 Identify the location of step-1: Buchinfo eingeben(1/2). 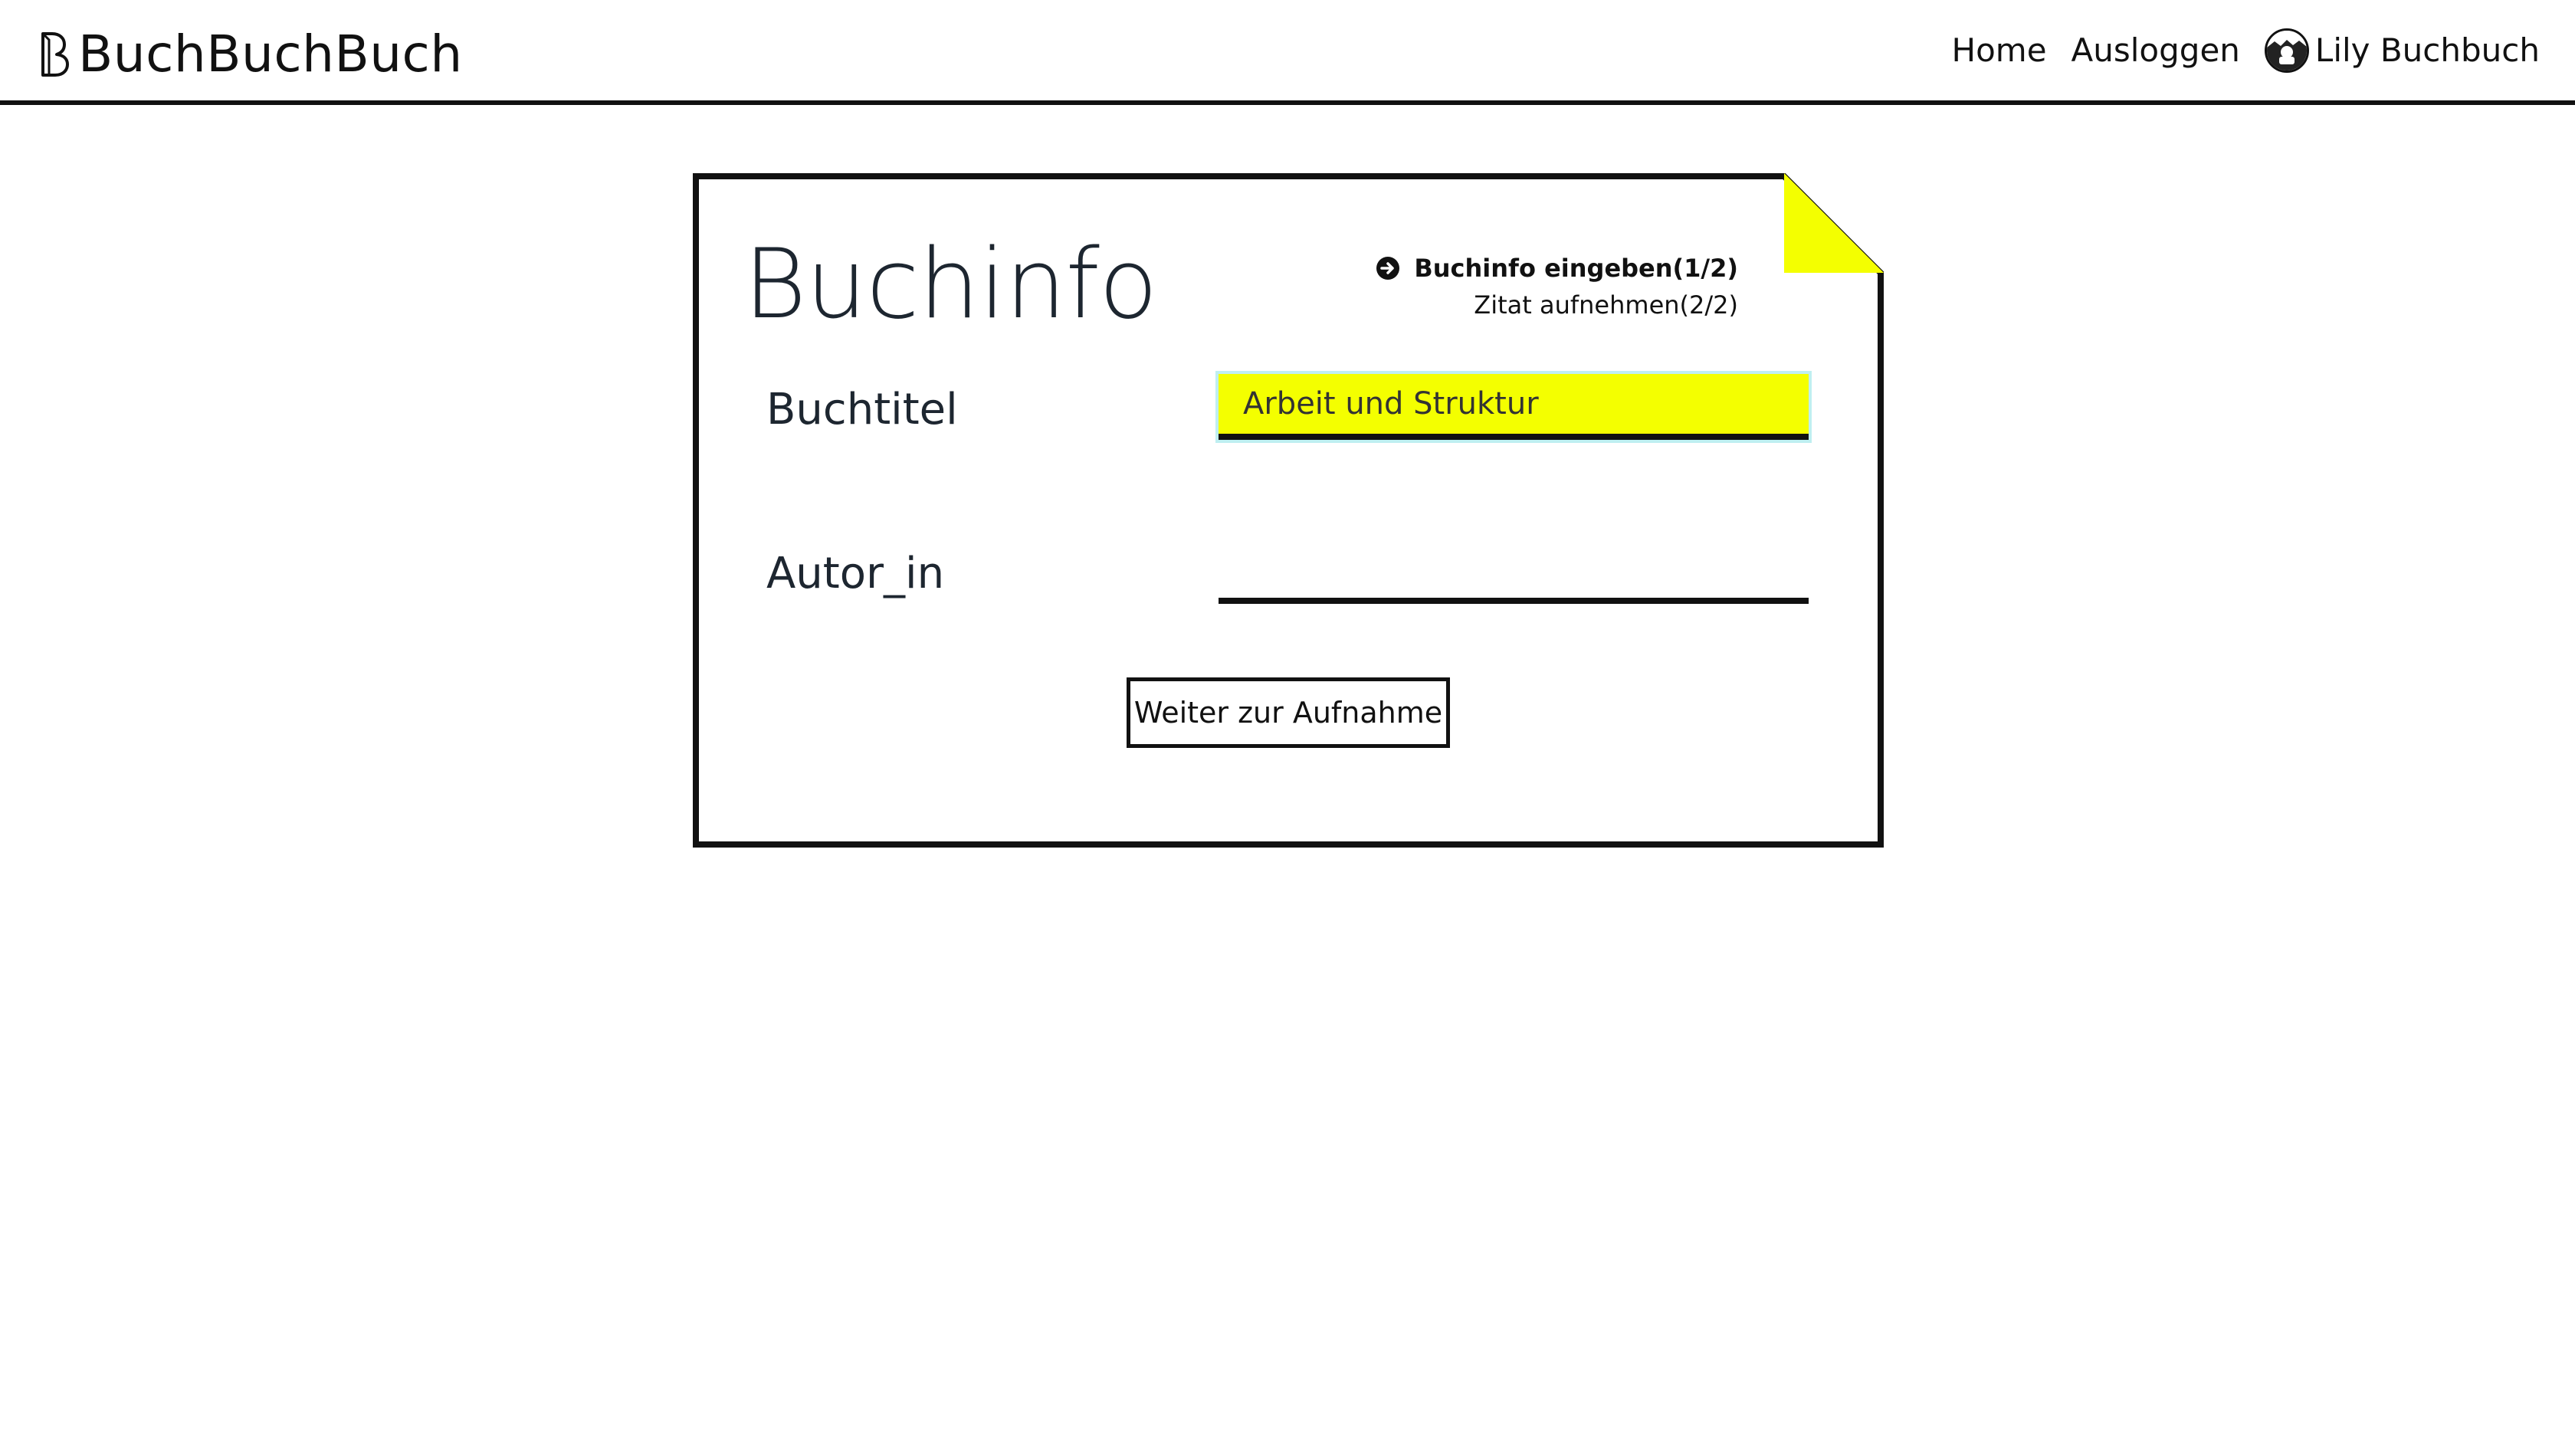
(1557, 268).